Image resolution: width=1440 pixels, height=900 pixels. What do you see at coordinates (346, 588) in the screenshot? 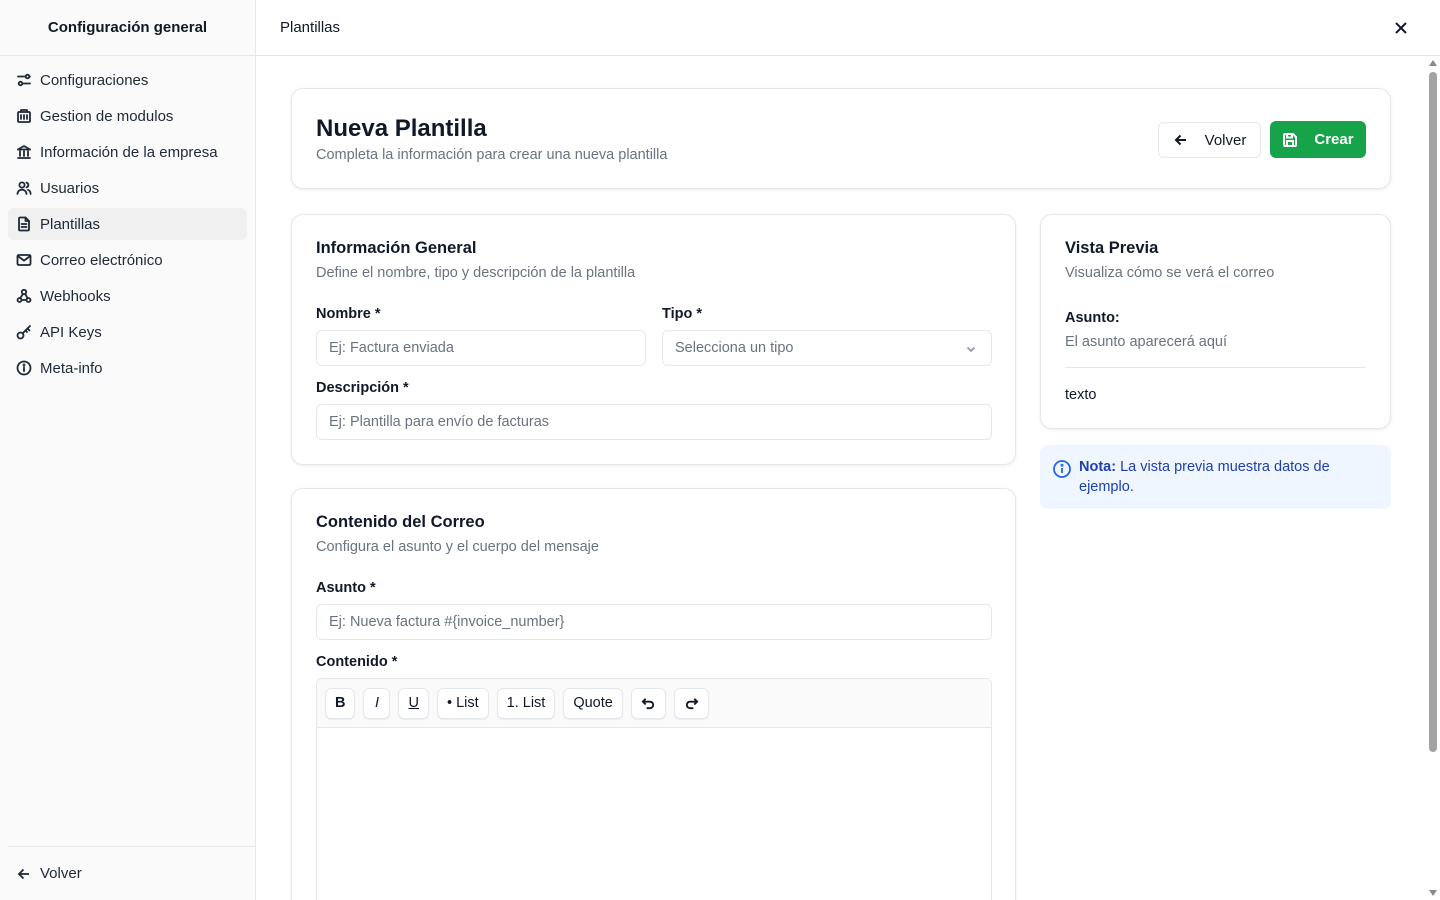
I see `subject-label: Asunto *` at bounding box center [346, 588].